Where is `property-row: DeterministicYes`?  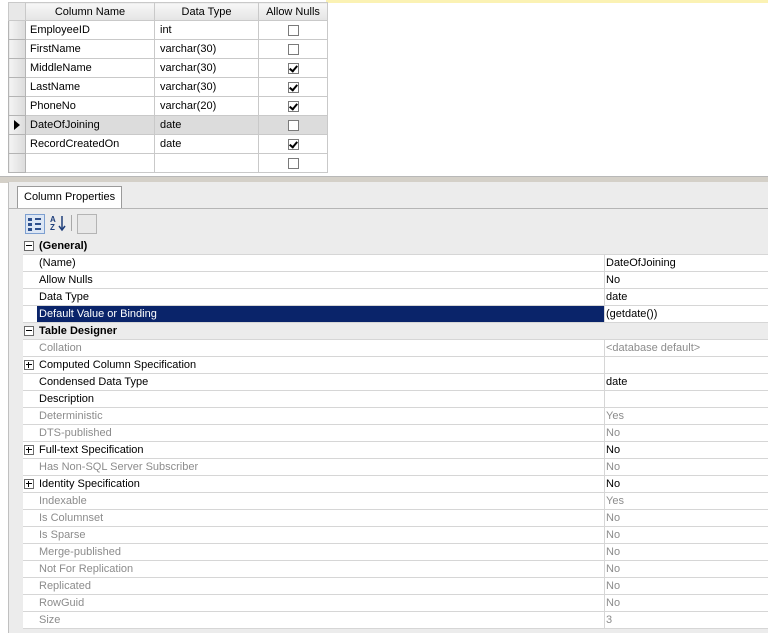
property-row: DeterministicYes is located at coordinates (395, 416).